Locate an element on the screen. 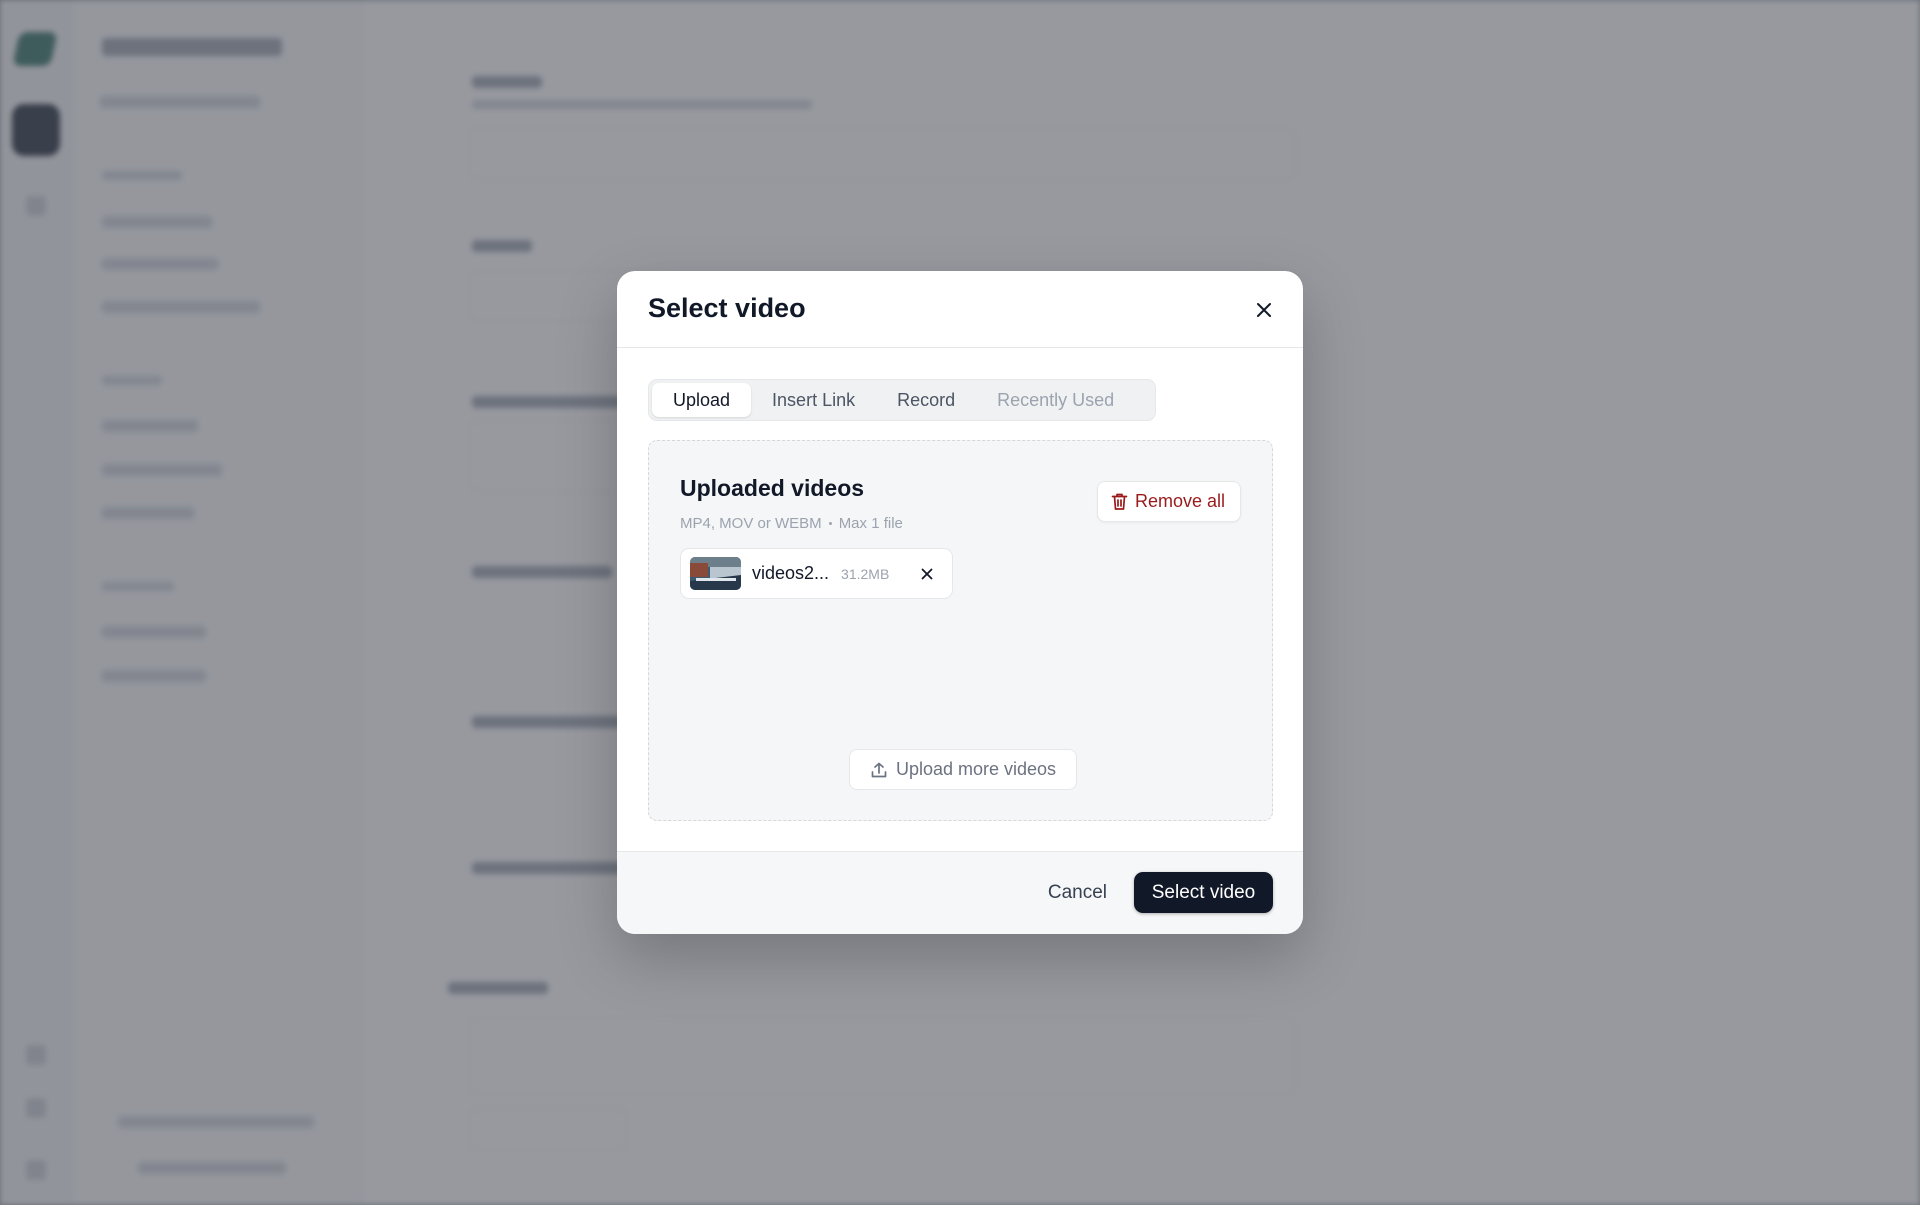 This screenshot has width=1920, height=1205. dialog-footer: Cancel Select video is located at coordinates (960, 892).